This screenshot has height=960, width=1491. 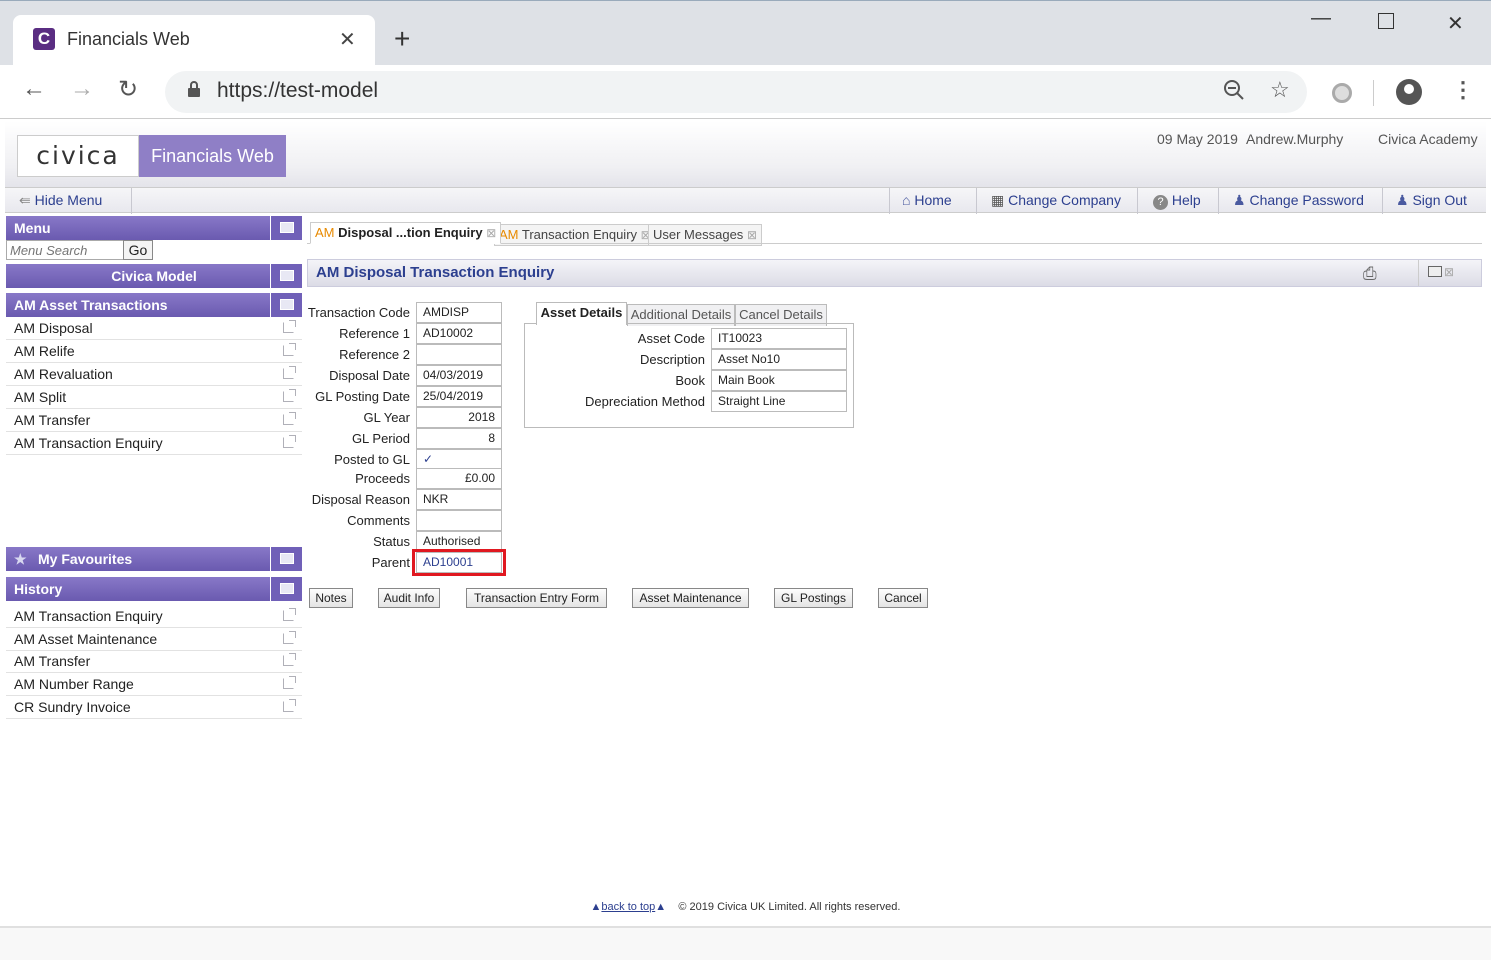 What do you see at coordinates (459, 396) in the screenshot?
I see `gl-posting-date-value: 25/04/2019` at bounding box center [459, 396].